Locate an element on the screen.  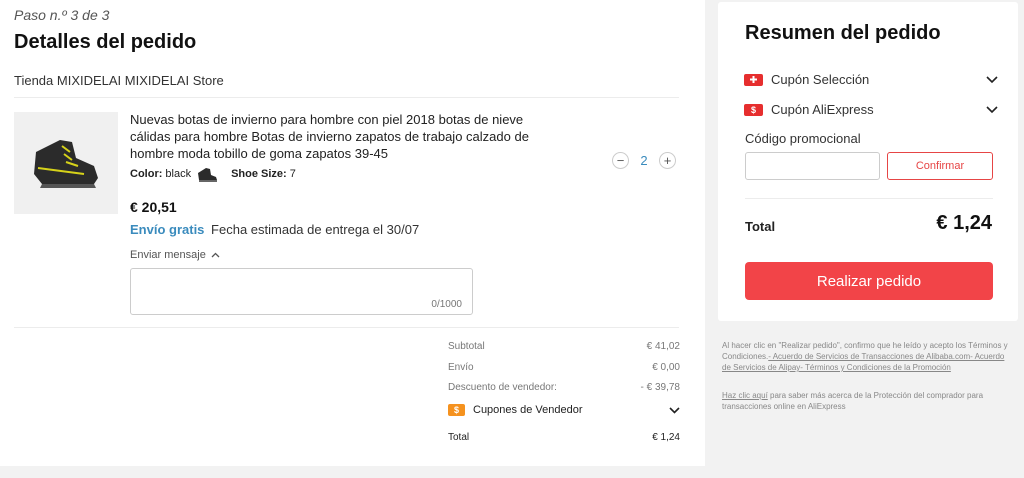
quantity-stepper: − 2 + is located at coordinates (644, 160).